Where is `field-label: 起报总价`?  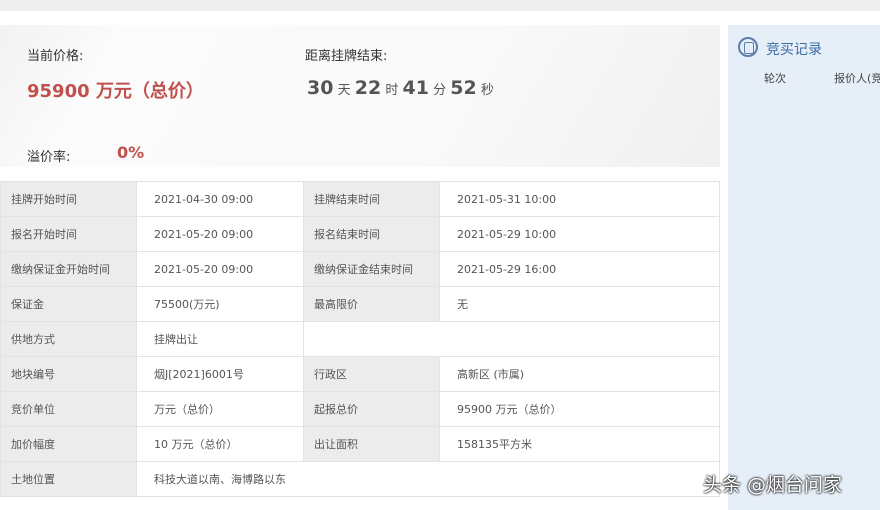
field-label: 起报总价 is located at coordinates (371, 409).